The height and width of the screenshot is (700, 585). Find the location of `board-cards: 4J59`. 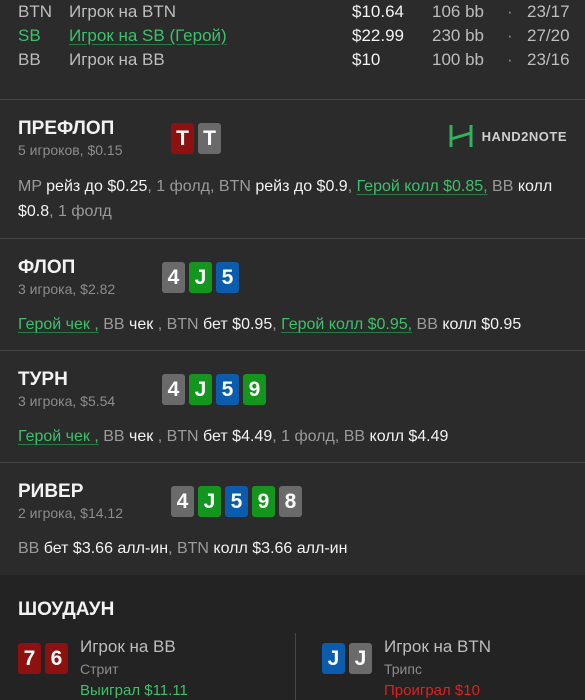

board-cards: 4J59 is located at coordinates (214, 389).